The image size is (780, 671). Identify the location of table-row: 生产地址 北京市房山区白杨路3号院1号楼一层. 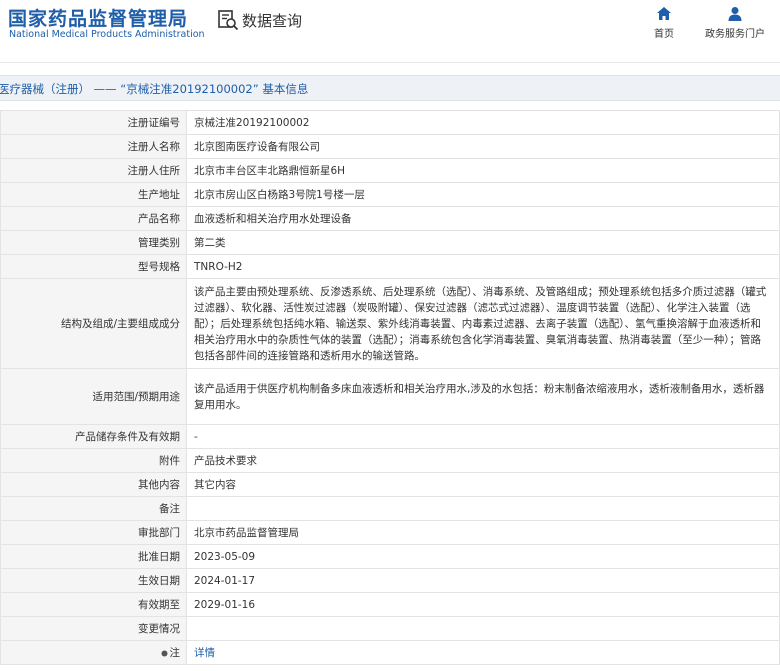
(390, 194).